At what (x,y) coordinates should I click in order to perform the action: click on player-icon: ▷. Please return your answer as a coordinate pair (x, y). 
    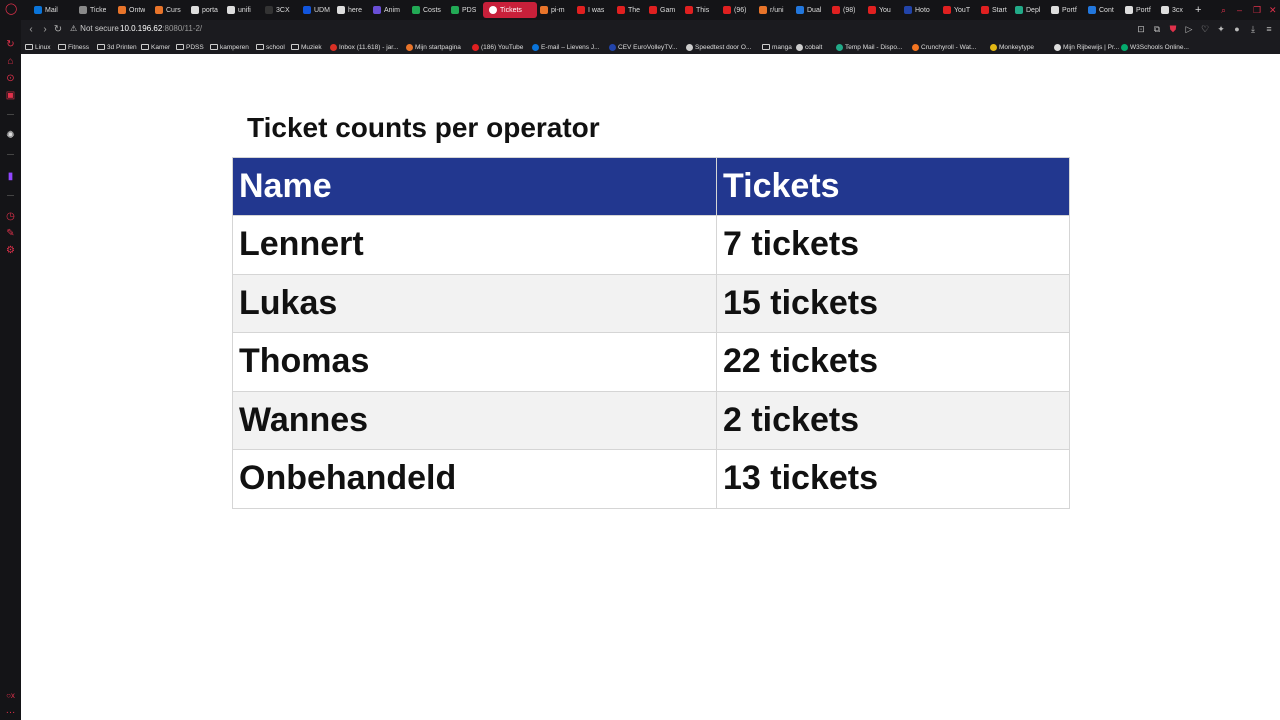
    Looking at the image, I should click on (1189, 29).